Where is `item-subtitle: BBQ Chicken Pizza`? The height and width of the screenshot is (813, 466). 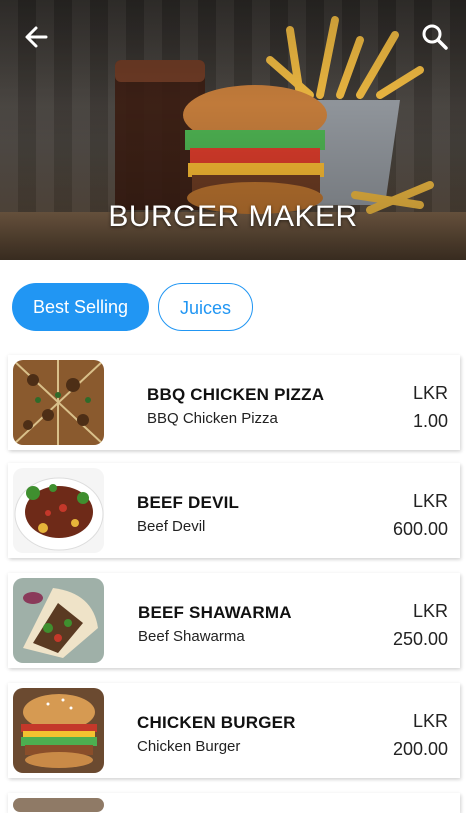
item-subtitle: BBQ Chicken Pizza is located at coordinates (212, 418).